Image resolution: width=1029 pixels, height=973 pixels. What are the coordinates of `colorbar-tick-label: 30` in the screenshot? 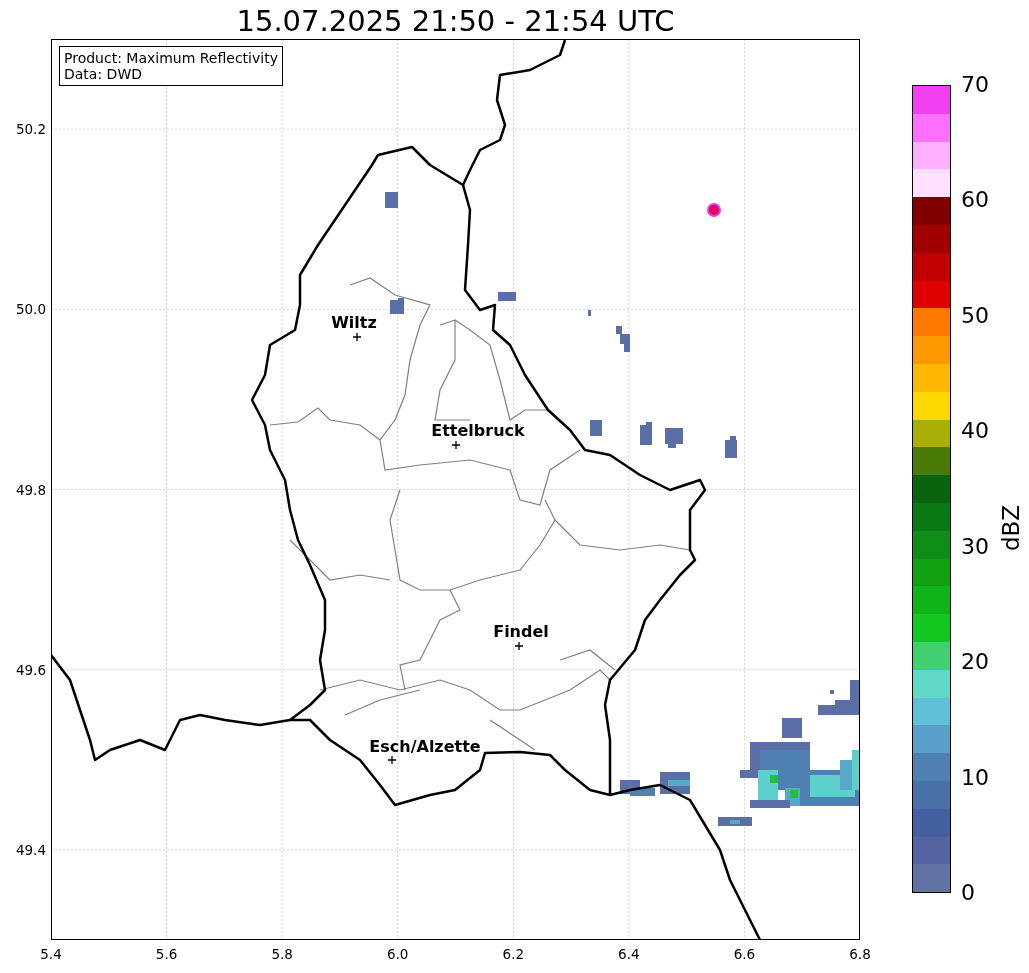 It's located at (975, 546).